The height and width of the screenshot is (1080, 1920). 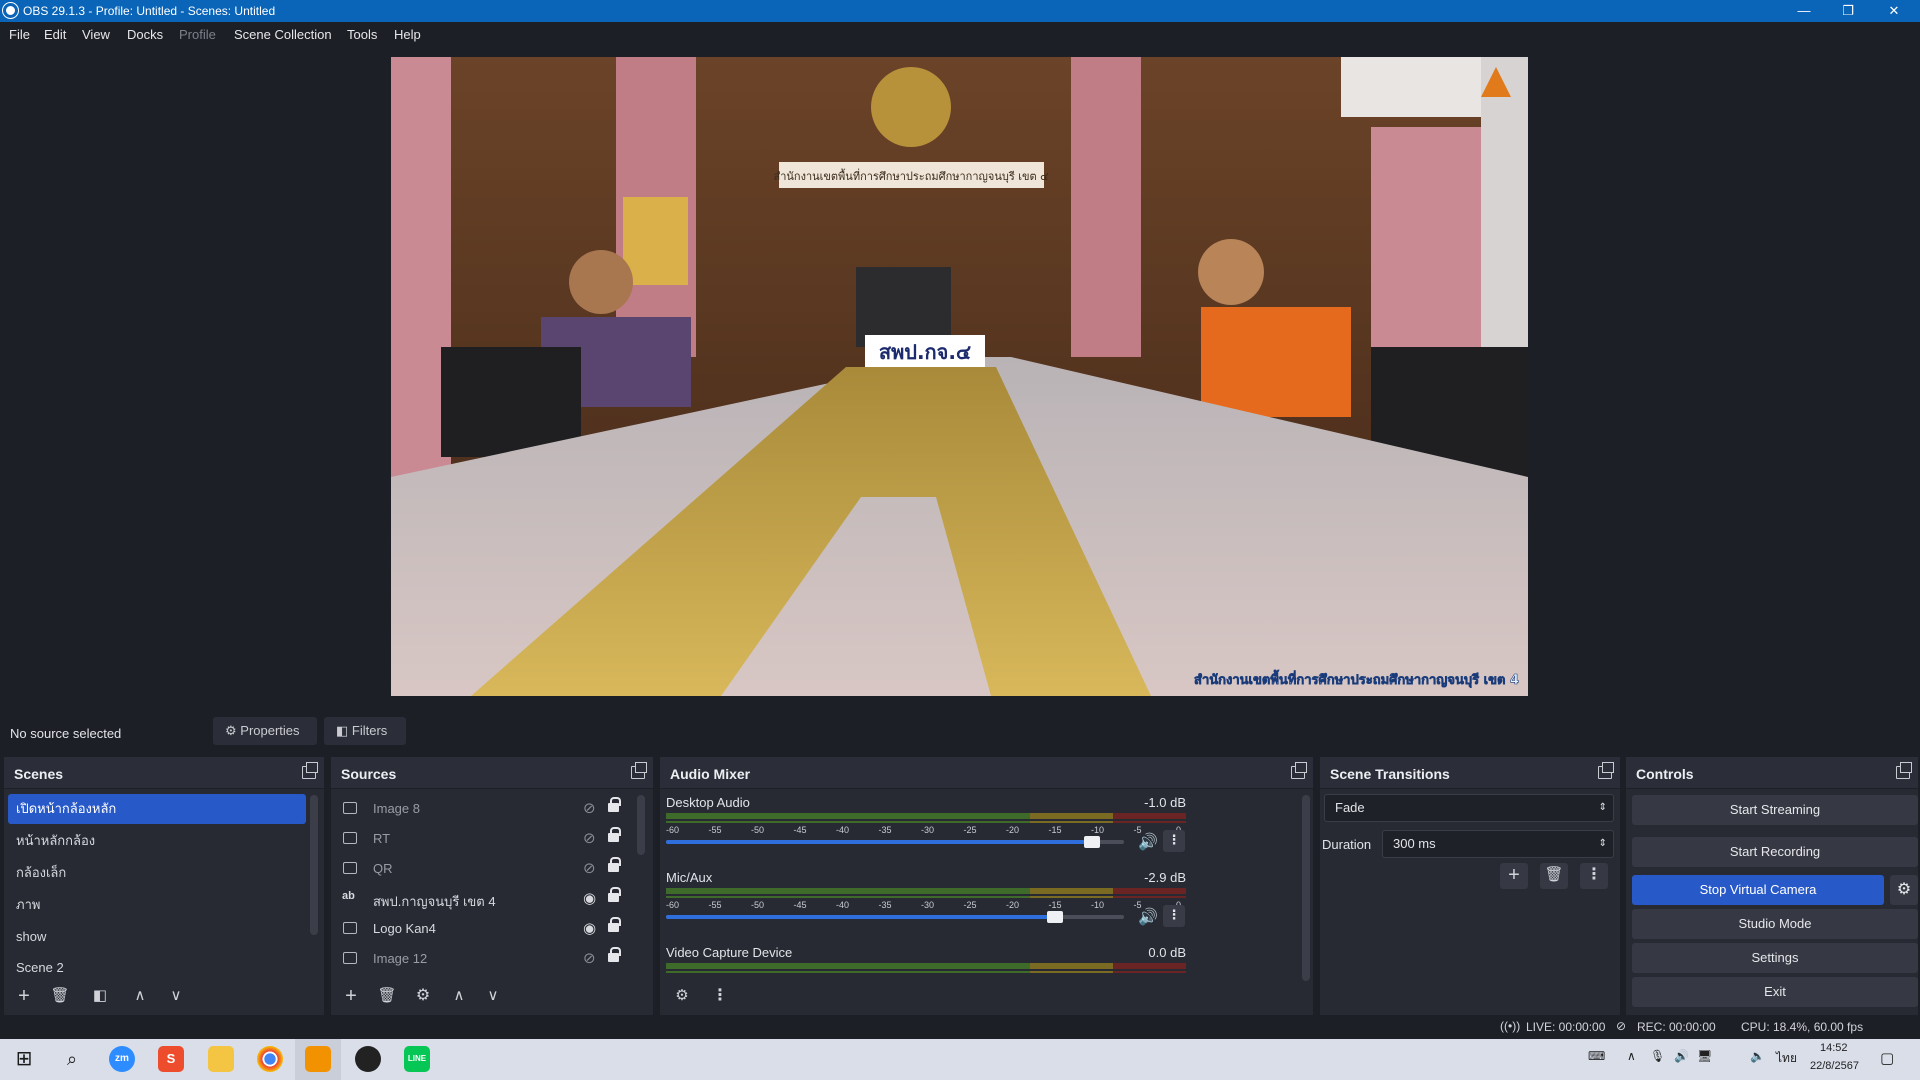 I want to click on virtual-camera-settings-gear-icon: ⚙, so click(x=1904, y=890).